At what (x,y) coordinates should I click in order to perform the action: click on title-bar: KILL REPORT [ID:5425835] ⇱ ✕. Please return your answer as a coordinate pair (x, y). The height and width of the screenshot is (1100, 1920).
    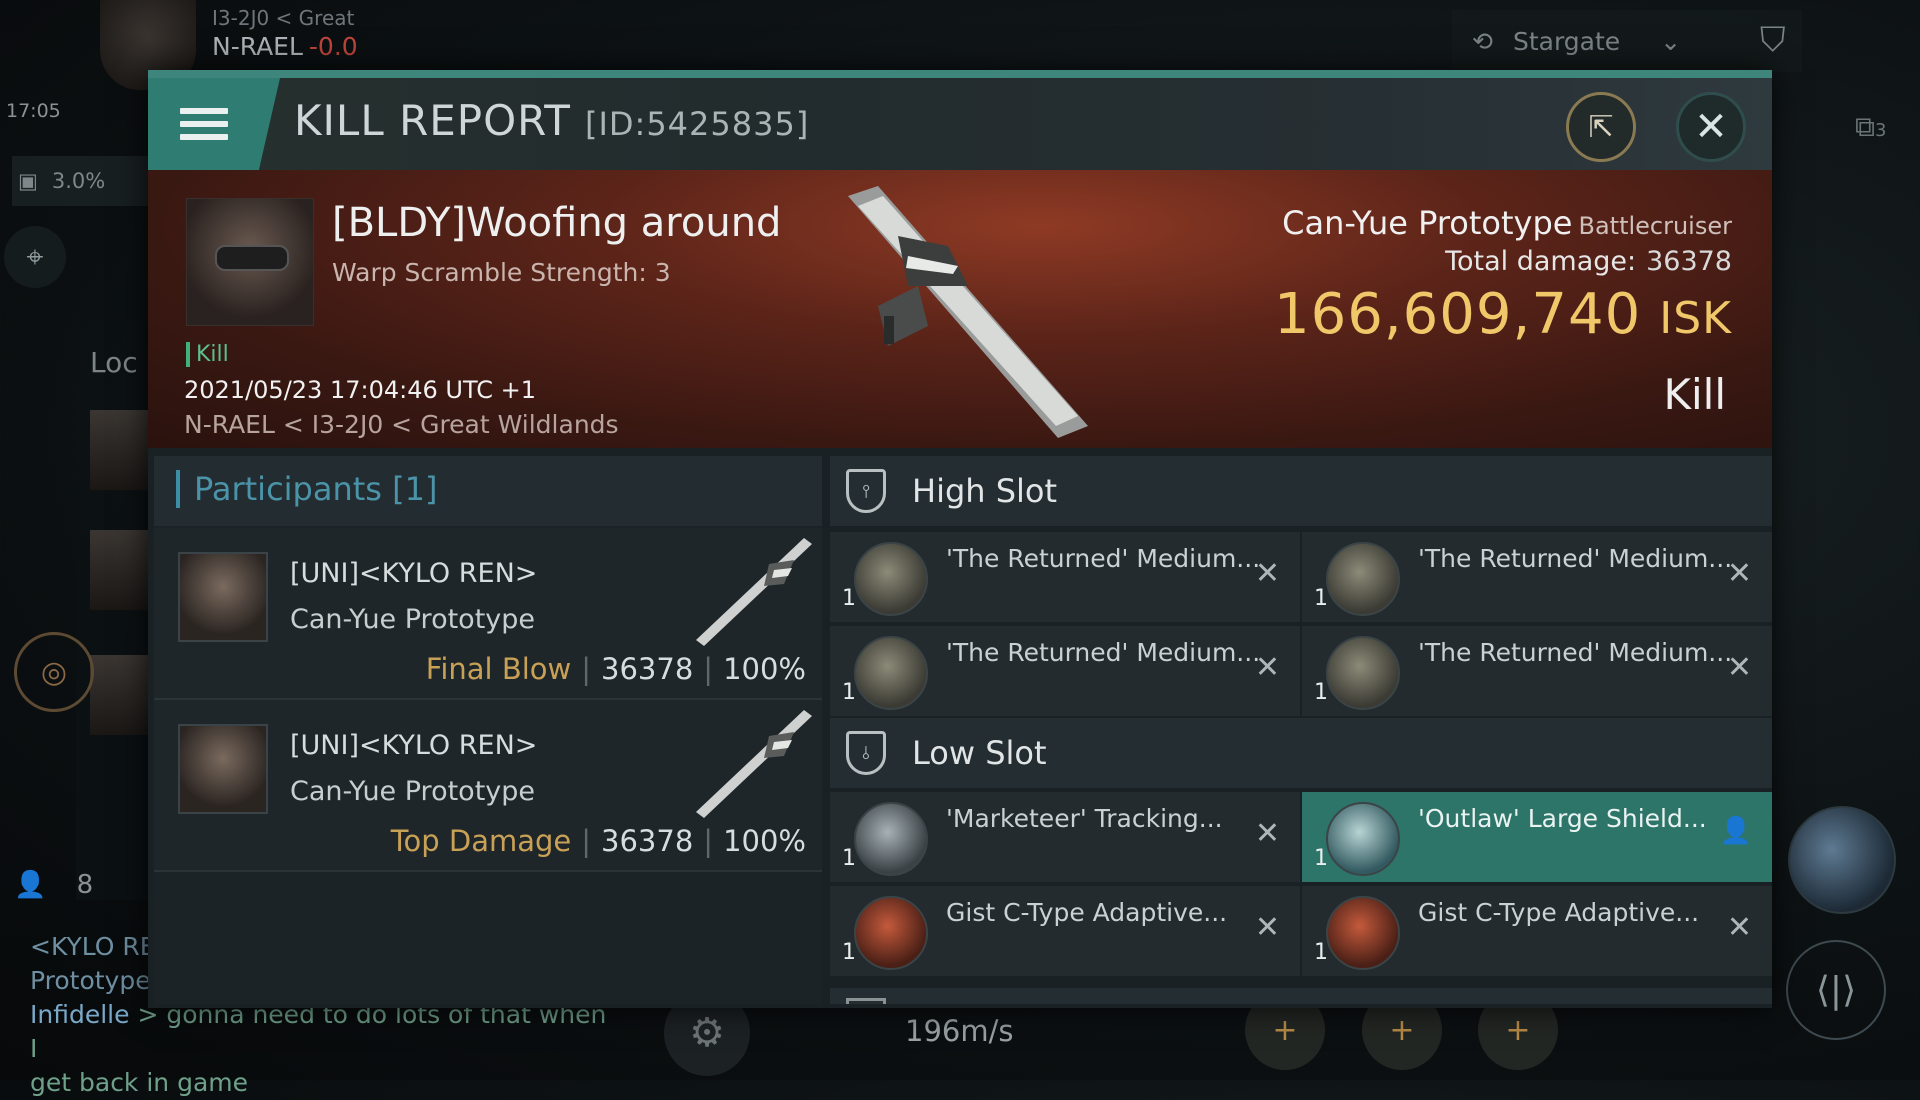
    Looking at the image, I should click on (960, 124).